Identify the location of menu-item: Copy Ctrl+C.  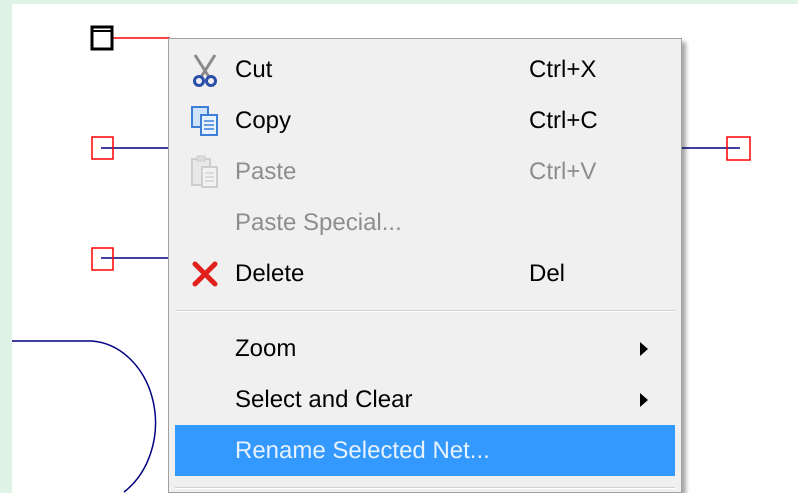
(425, 120).